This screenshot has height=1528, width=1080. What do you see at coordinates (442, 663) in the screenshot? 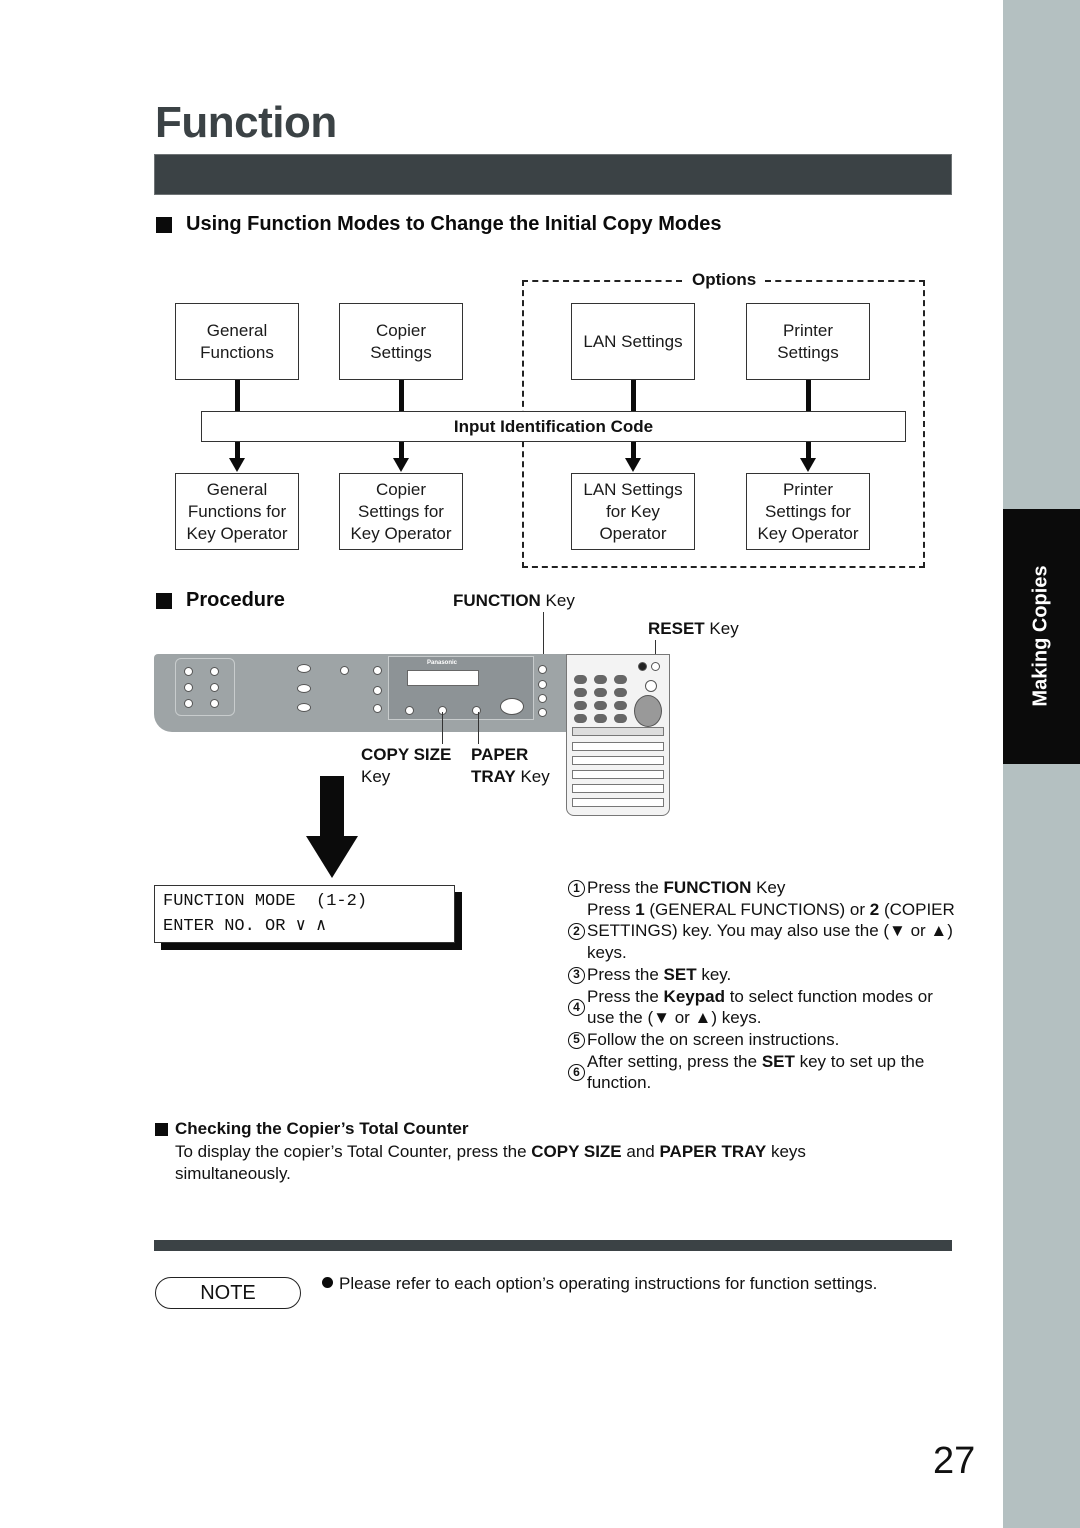
I see `panel-brand: Panasonic` at bounding box center [442, 663].